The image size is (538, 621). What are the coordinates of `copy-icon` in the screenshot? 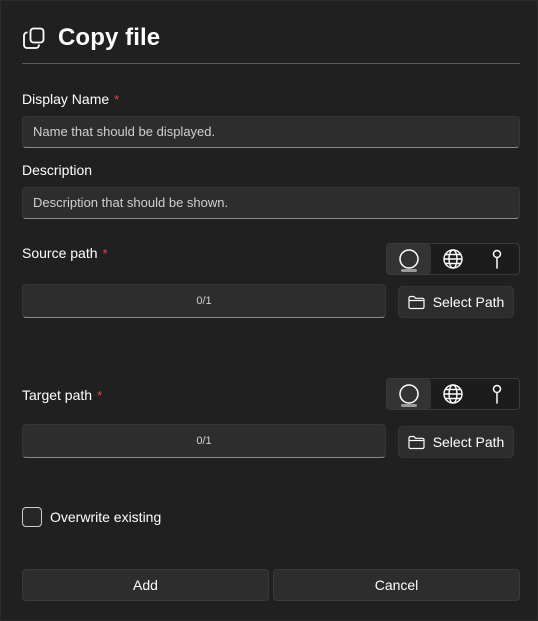 It's located at (34, 38).